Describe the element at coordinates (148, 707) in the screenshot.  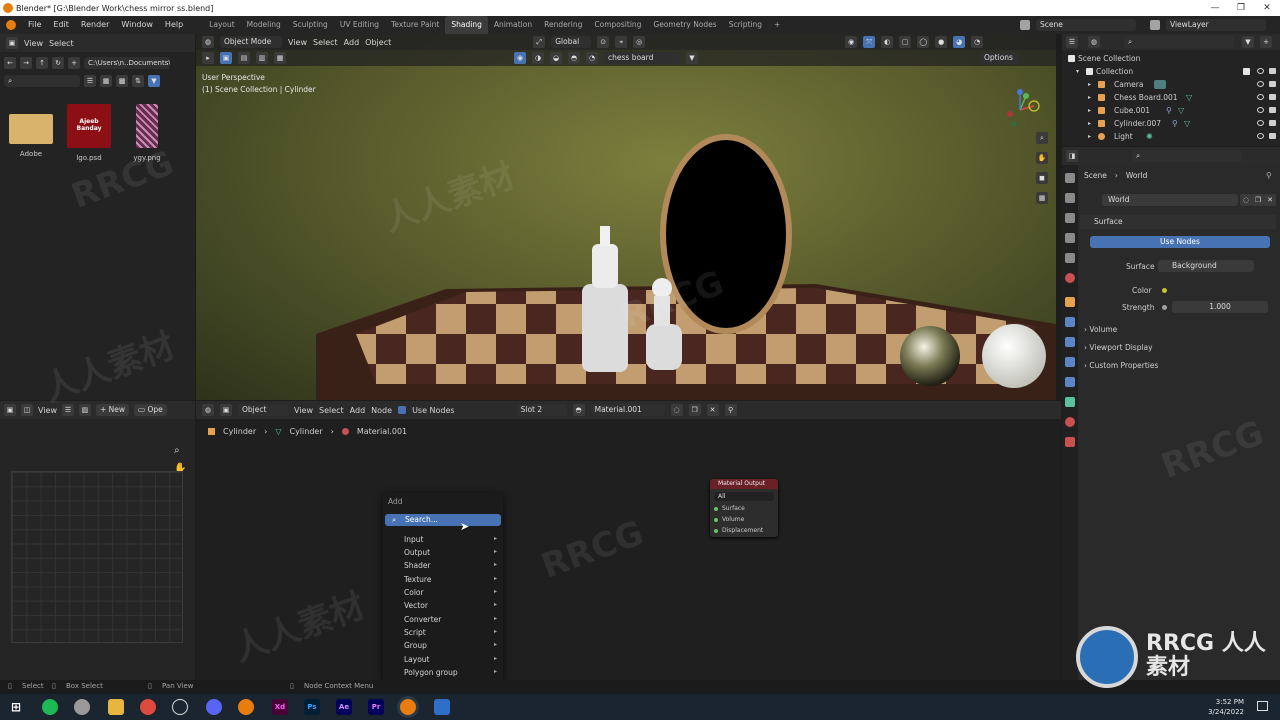
I see `chrome-icon` at that location.